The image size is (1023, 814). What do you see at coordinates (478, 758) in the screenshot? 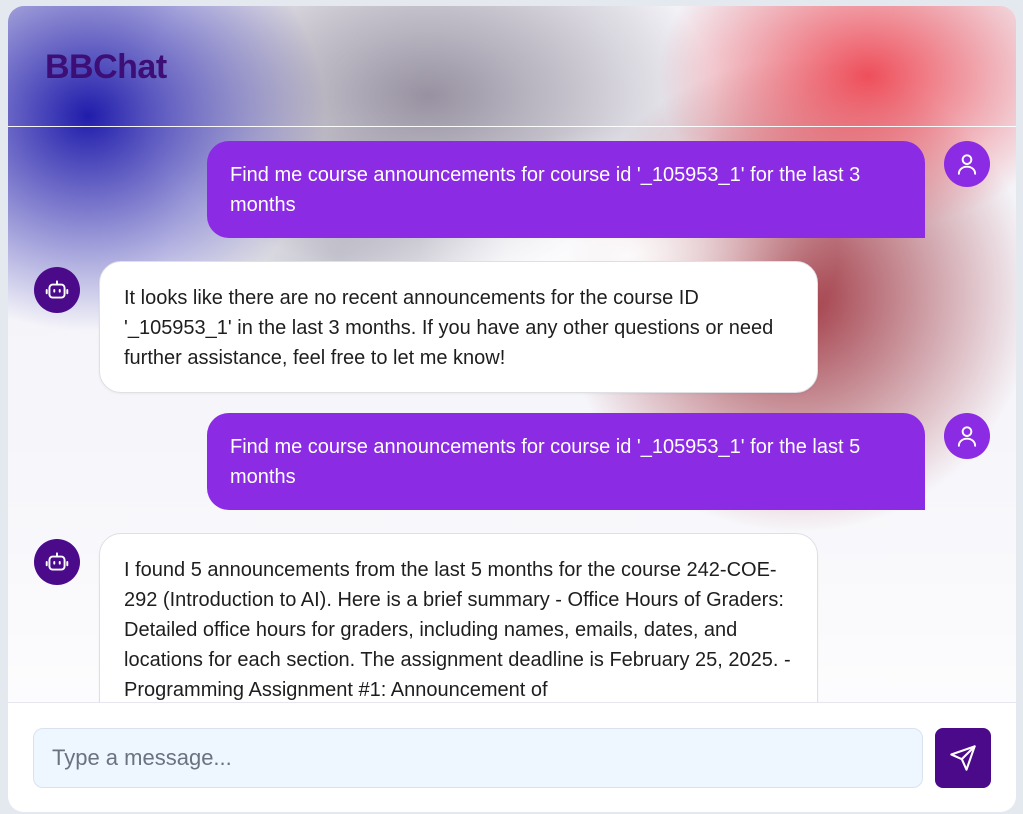
I see `message-input` at bounding box center [478, 758].